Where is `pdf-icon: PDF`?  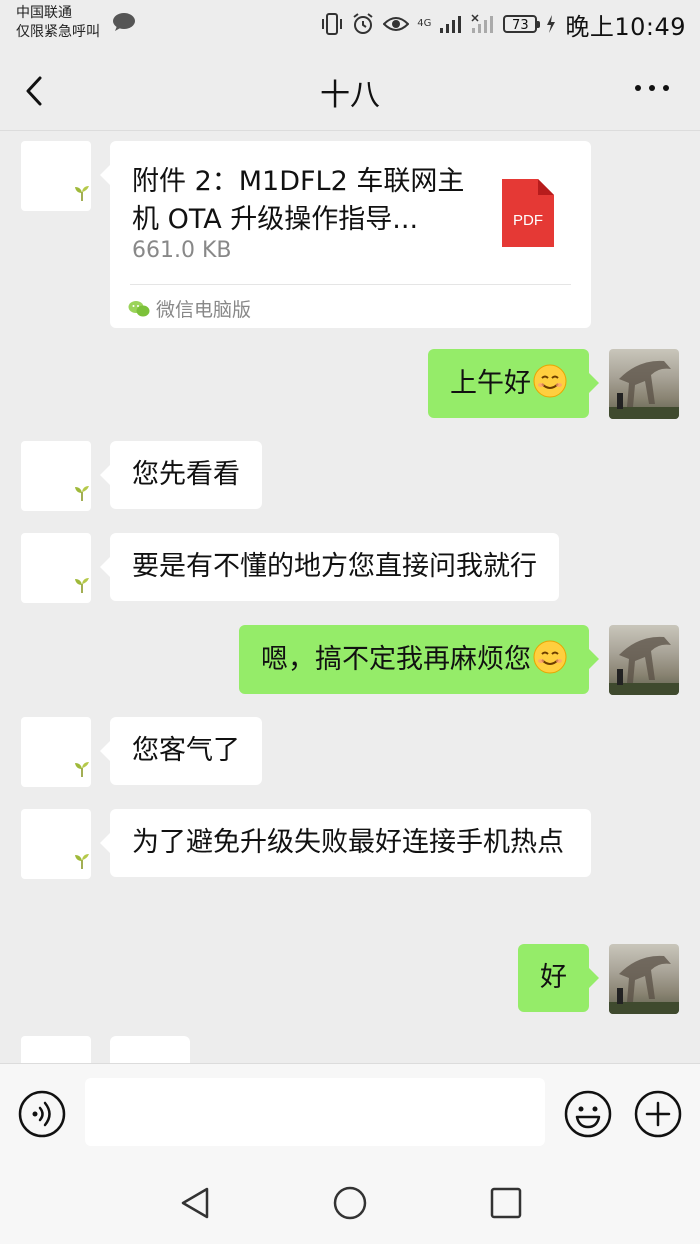 pdf-icon: PDF is located at coordinates (528, 213).